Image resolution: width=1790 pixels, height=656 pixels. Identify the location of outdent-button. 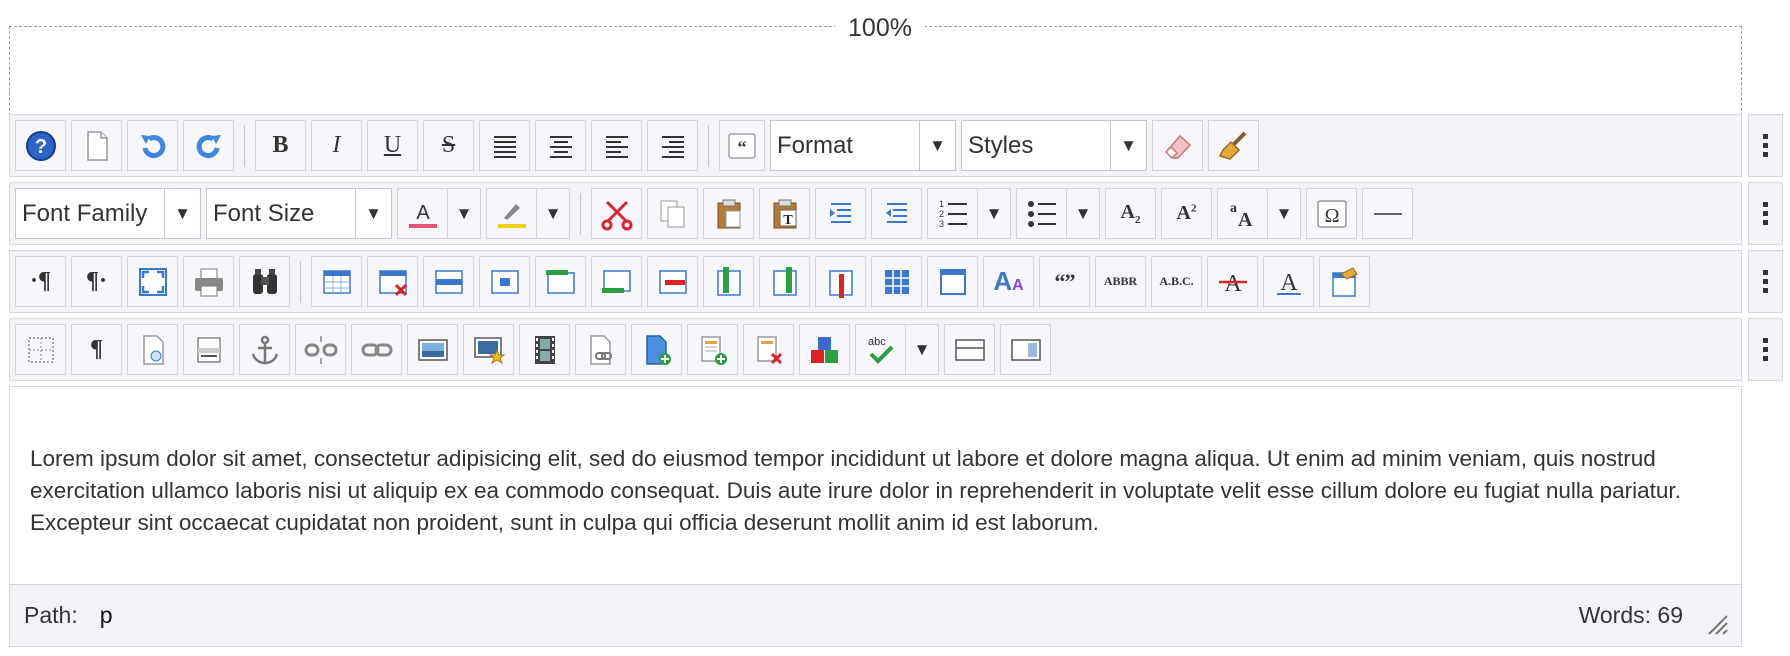
(896, 213).